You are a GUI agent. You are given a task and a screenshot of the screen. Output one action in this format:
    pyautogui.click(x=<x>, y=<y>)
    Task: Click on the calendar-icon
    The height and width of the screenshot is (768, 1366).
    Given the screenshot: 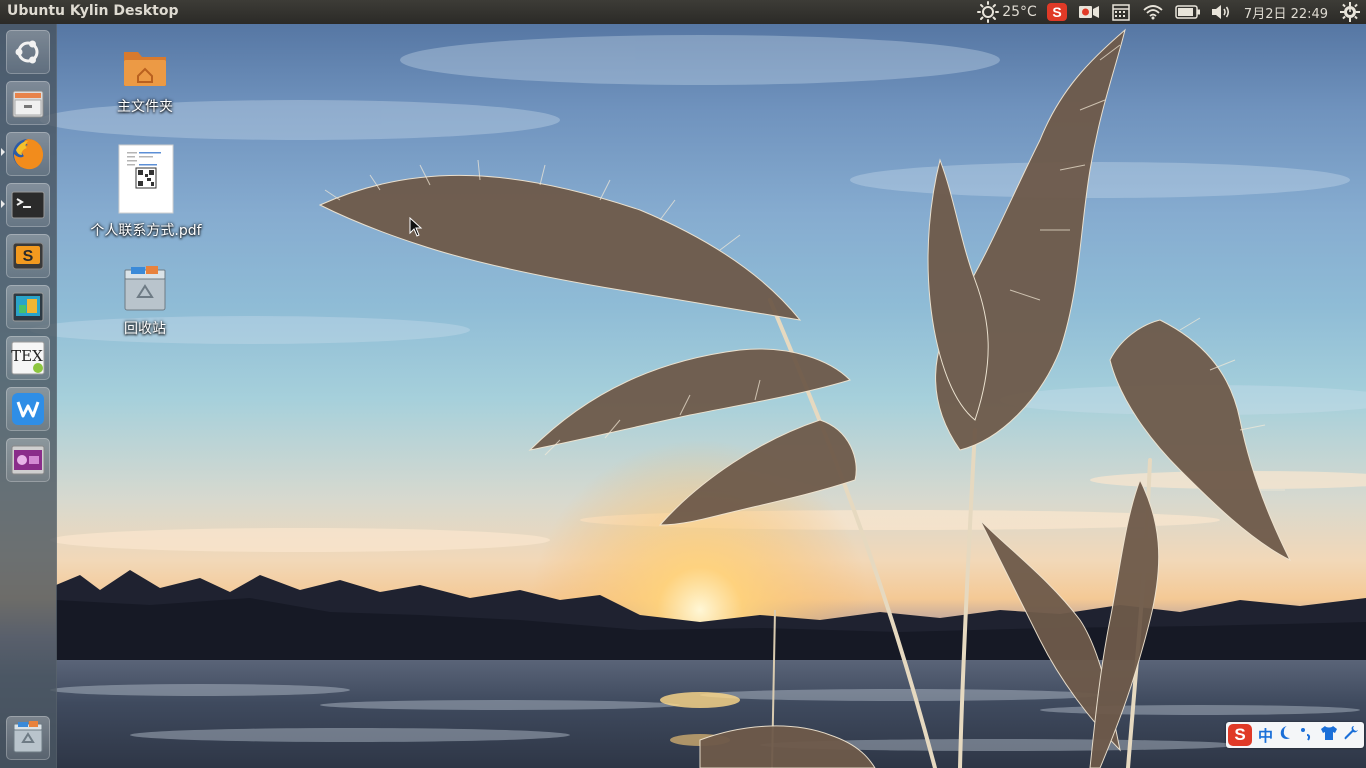 What is the action you would take?
    pyautogui.click(x=1121, y=12)
    